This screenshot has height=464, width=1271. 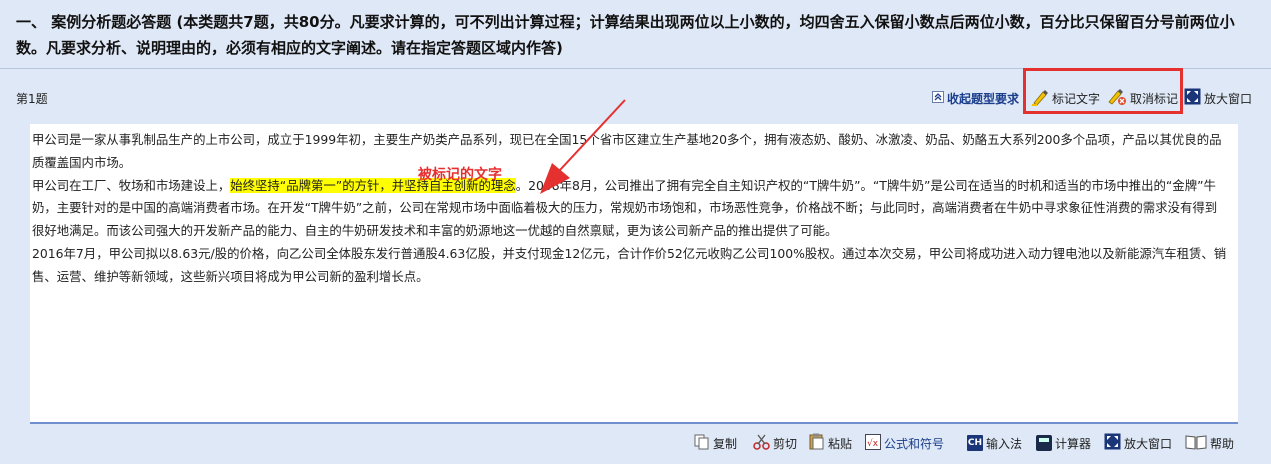 I want to click on collapse-requirements-button: 收起题型要求, so click(x=975, y=98).